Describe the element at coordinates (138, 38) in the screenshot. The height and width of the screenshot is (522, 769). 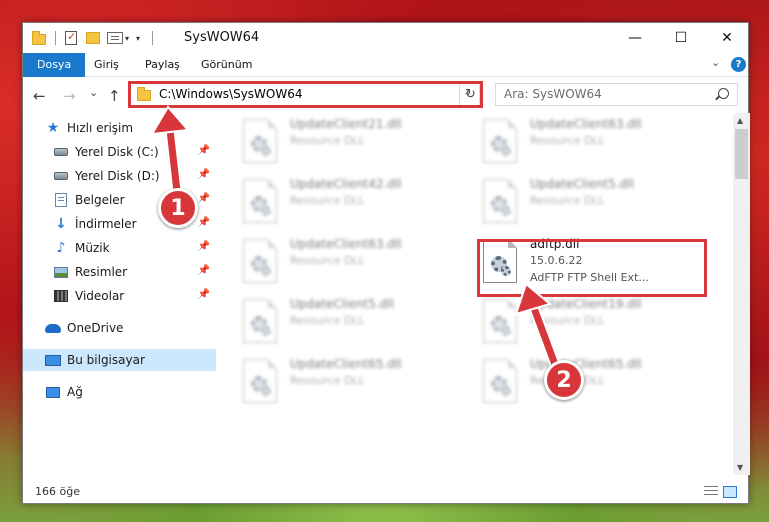
I see `quick-access-dropdown-icon: ▾` at that location.